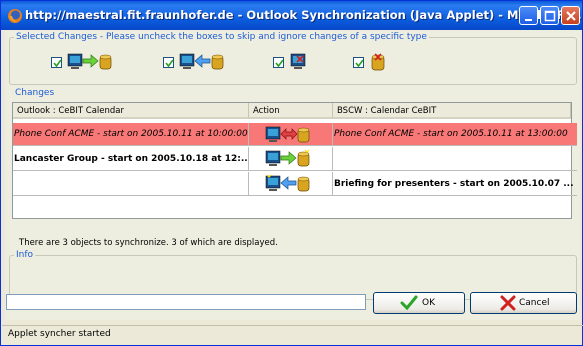  I want to click on delete-local-icon, so click(298, 61).